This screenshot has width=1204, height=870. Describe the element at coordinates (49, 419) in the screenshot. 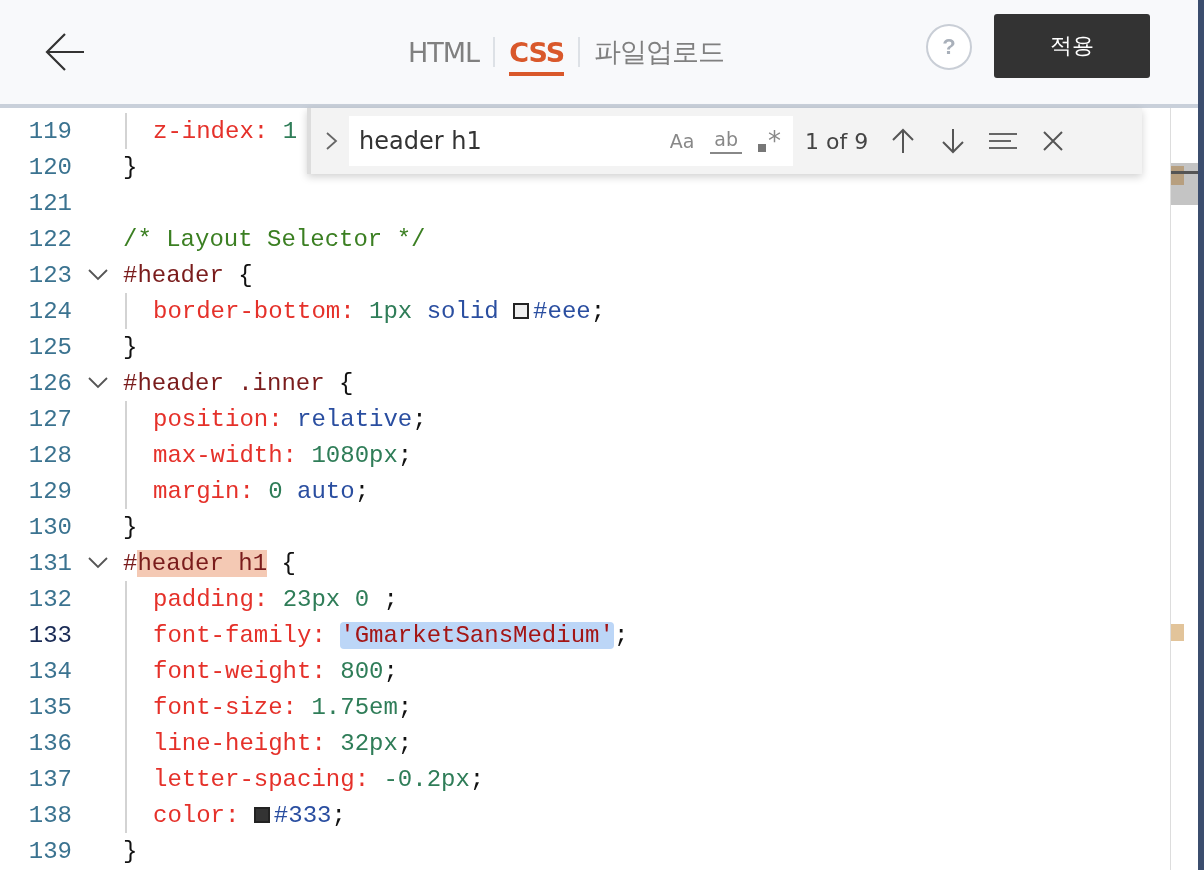

I see `line-number: 127` at that location.